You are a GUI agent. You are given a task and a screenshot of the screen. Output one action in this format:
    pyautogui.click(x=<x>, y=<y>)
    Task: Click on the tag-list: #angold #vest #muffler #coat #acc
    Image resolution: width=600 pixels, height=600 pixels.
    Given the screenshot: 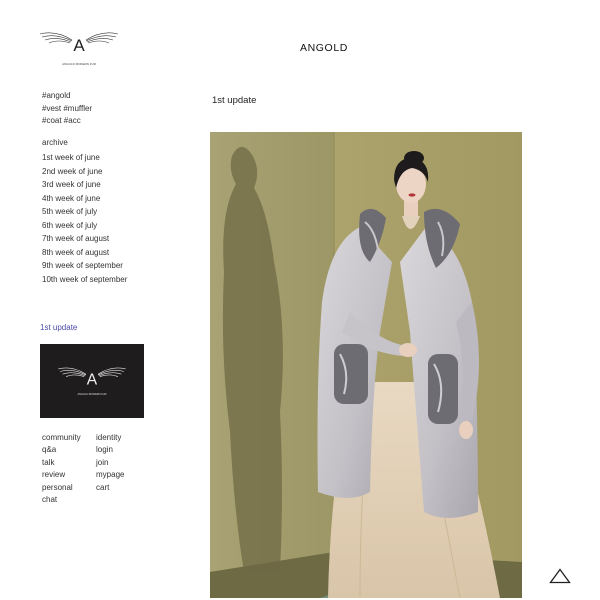 What is the action you would take?
    pyautogui.click(x=67, y=109)
    